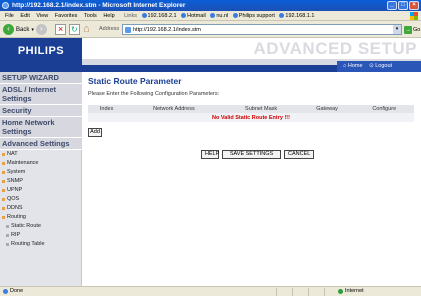 Image resolution: width=421 pixels, height=307 pixels. What do you see at coordinates (327, 109) in the screenshot?
I see `col-gateway: Gateway` at bounding box center [327, 109].